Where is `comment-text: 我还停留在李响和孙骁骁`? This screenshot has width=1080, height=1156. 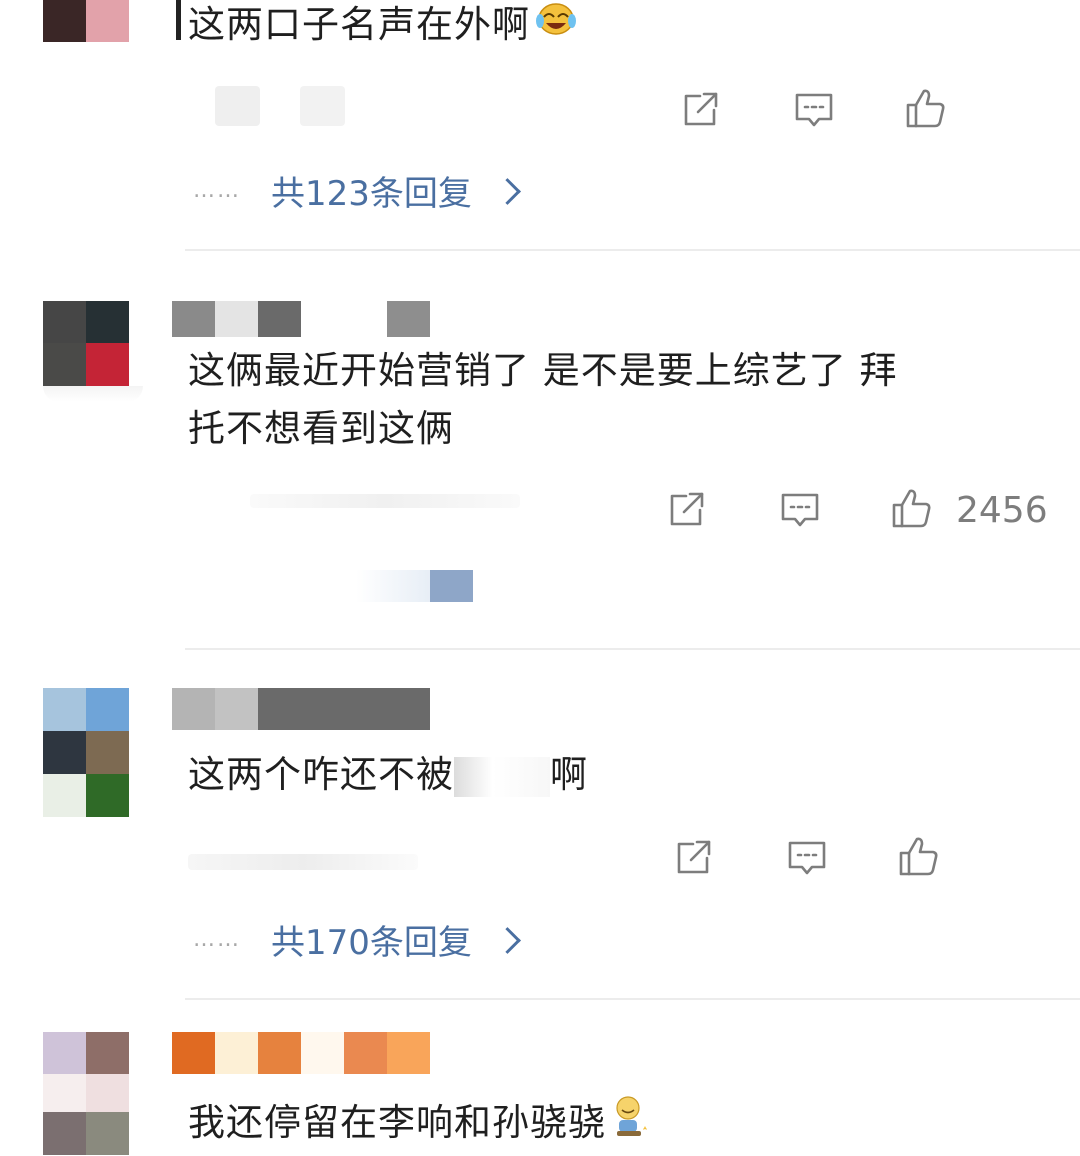
comment-text: 我还停留在李响和孙骁骁 is located at coordinates (419, 1124).